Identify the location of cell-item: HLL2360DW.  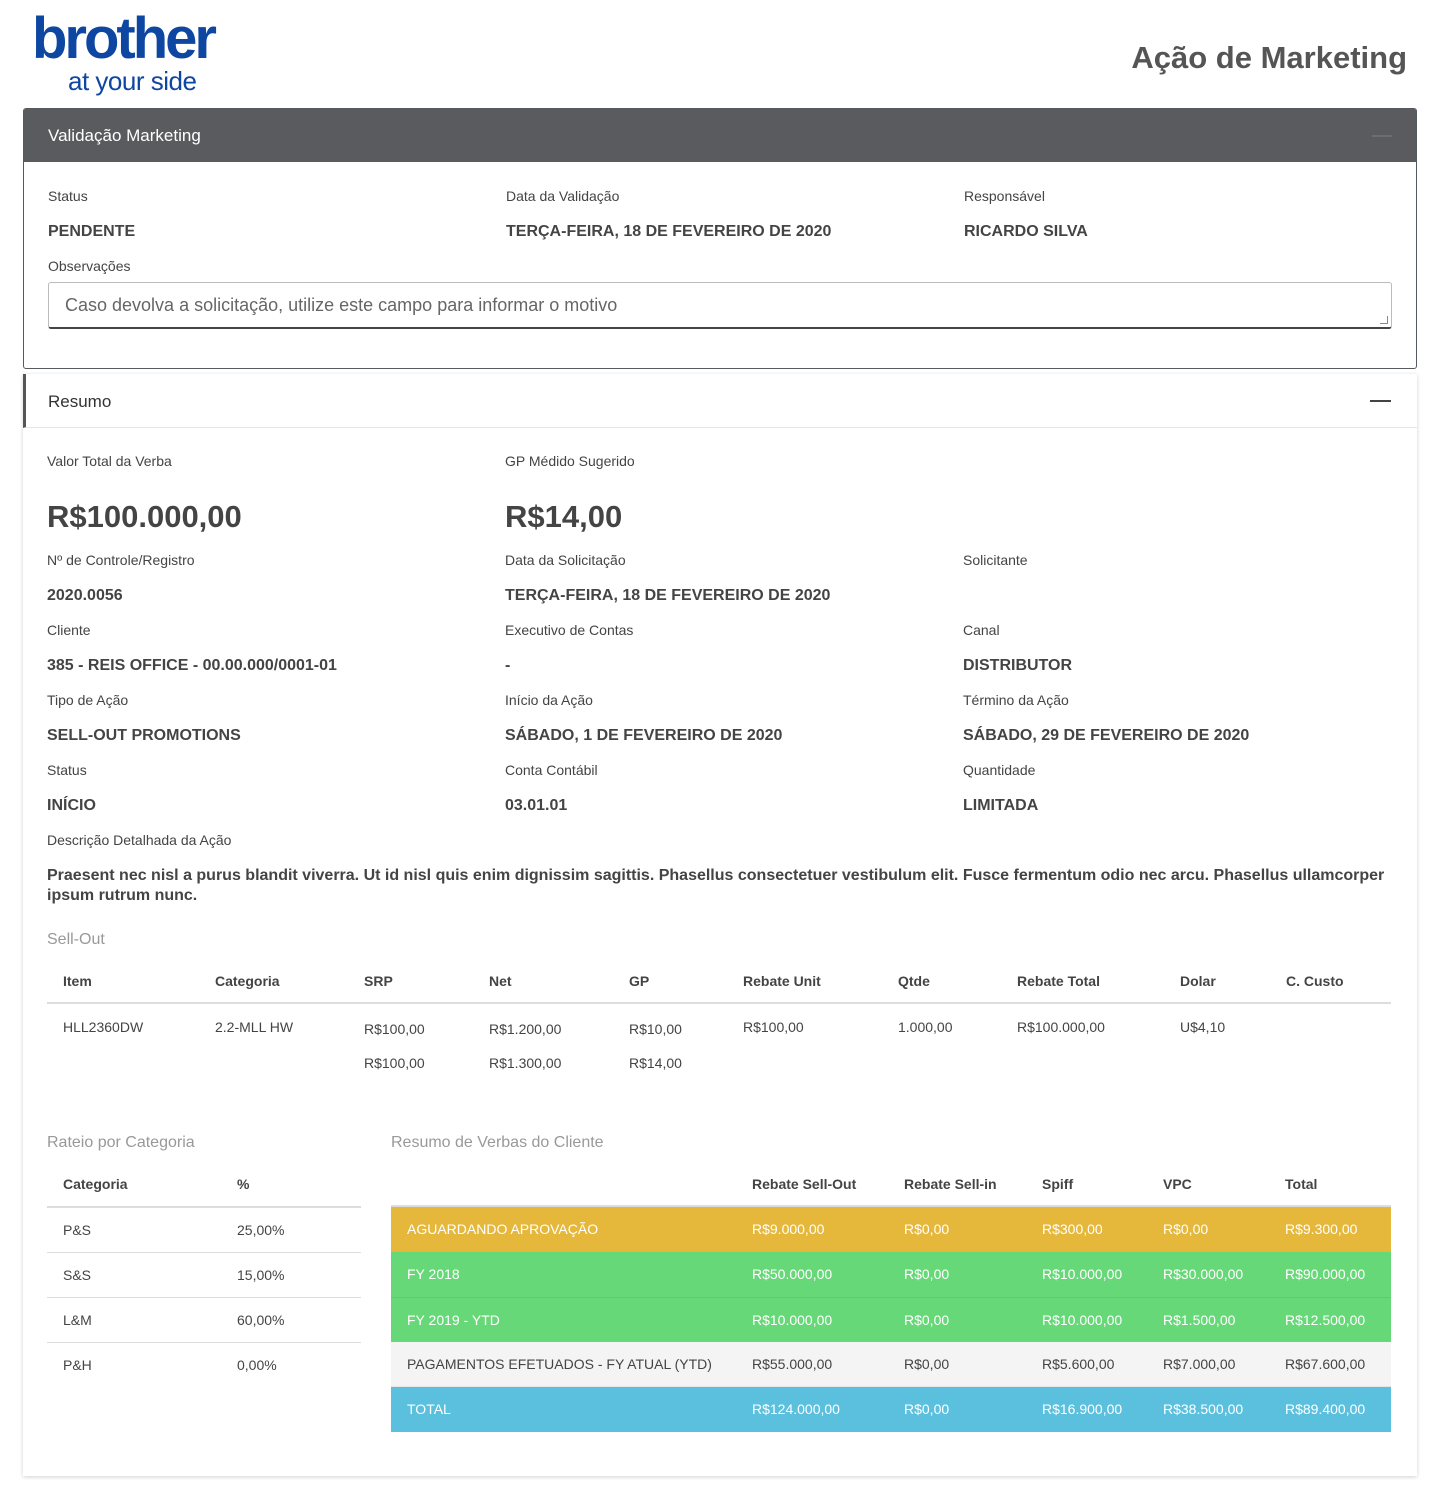
(103, 1027).